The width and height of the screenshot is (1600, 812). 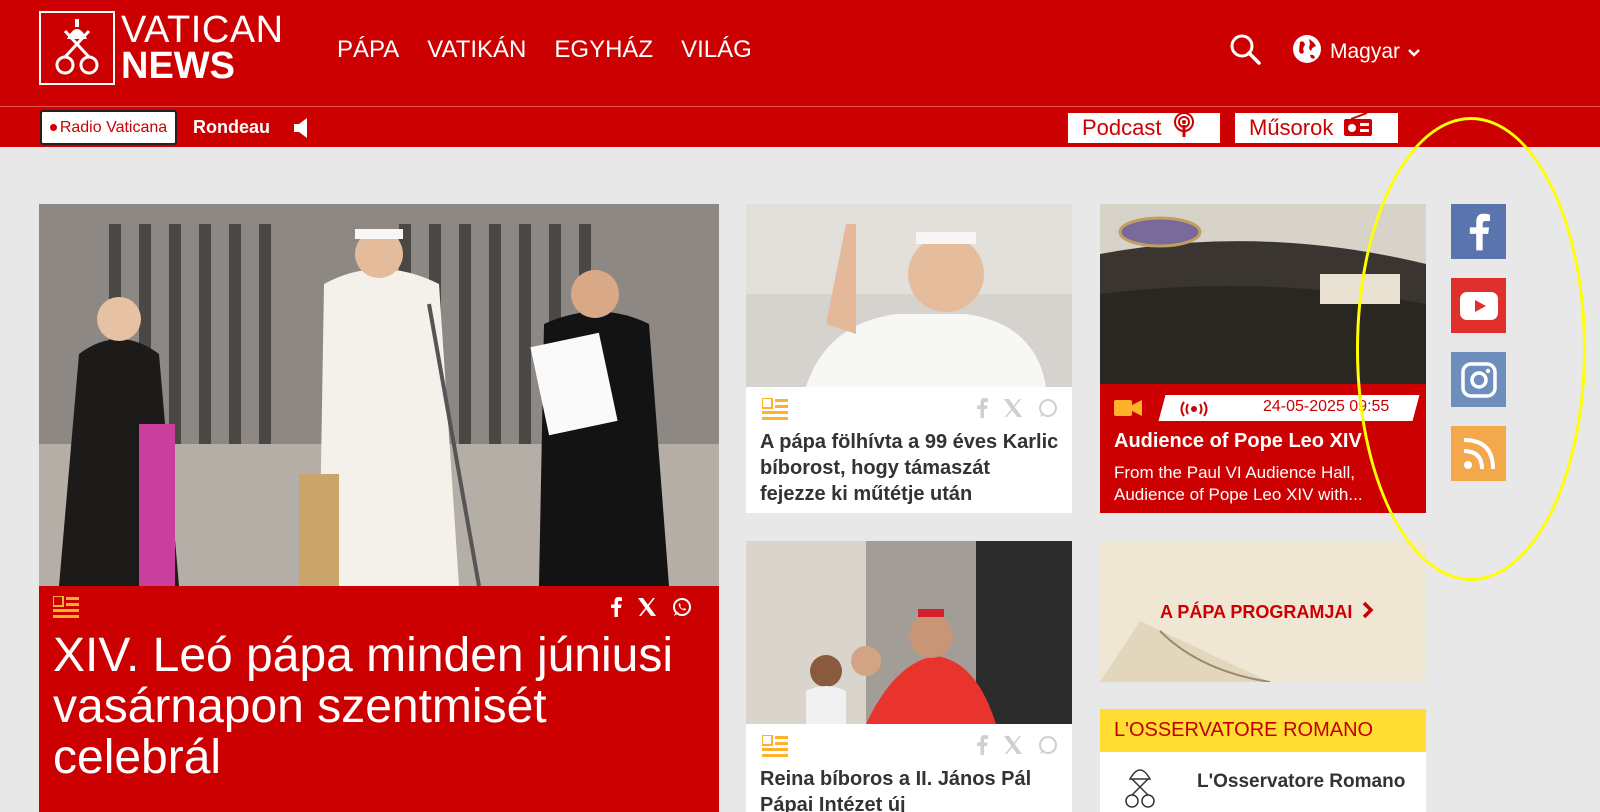 I want to click on papal-keys-icon, so click(x=77, y=48).